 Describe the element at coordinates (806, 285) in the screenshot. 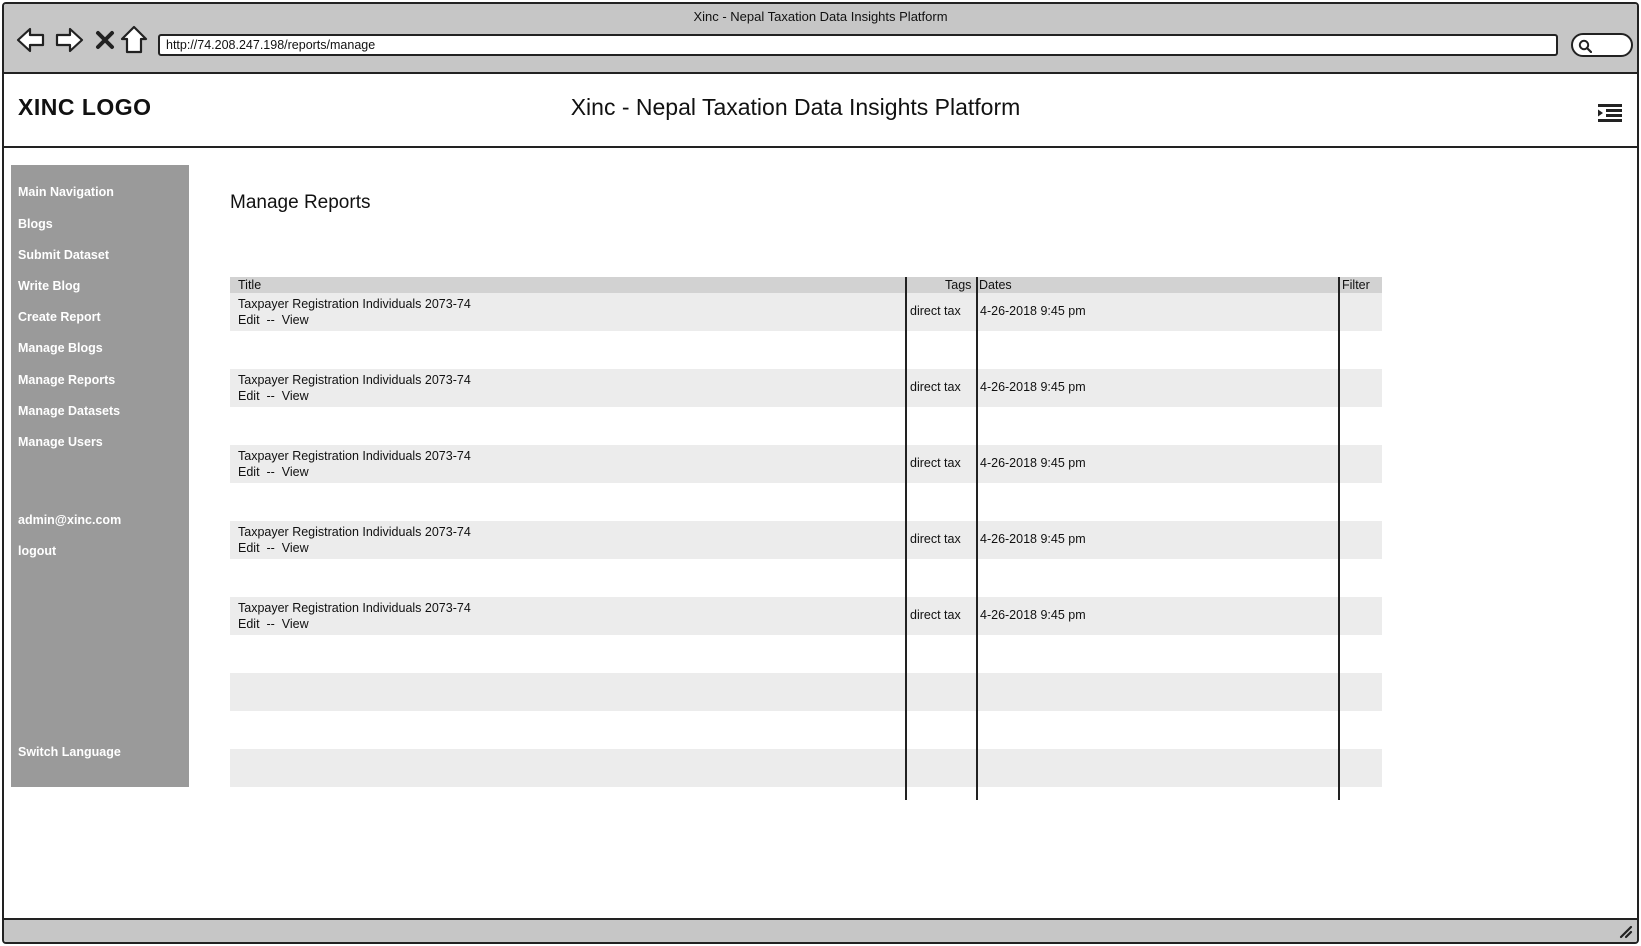

I see `table-header: Title Tags Dates Filter` at that location.